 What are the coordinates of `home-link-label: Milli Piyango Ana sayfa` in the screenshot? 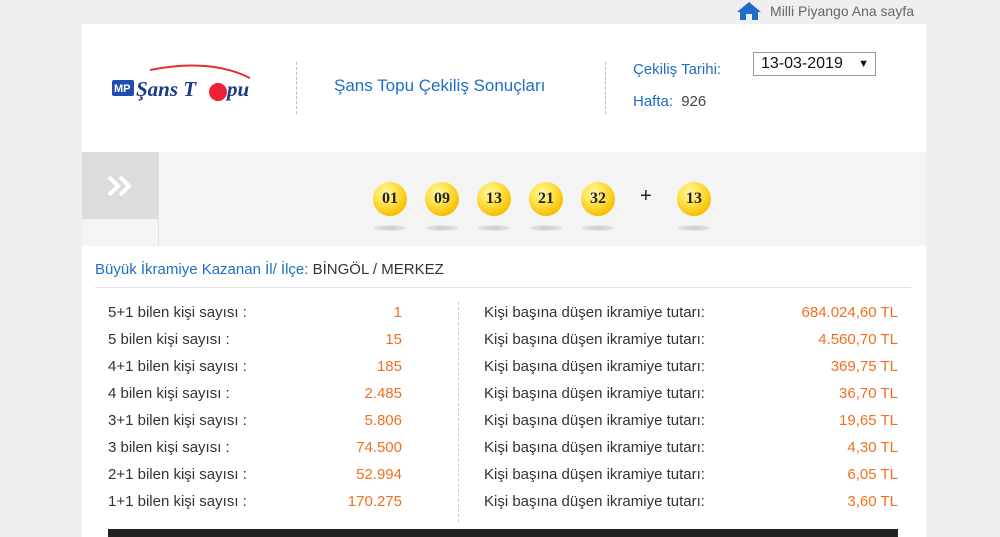 It's located at (842, 11).